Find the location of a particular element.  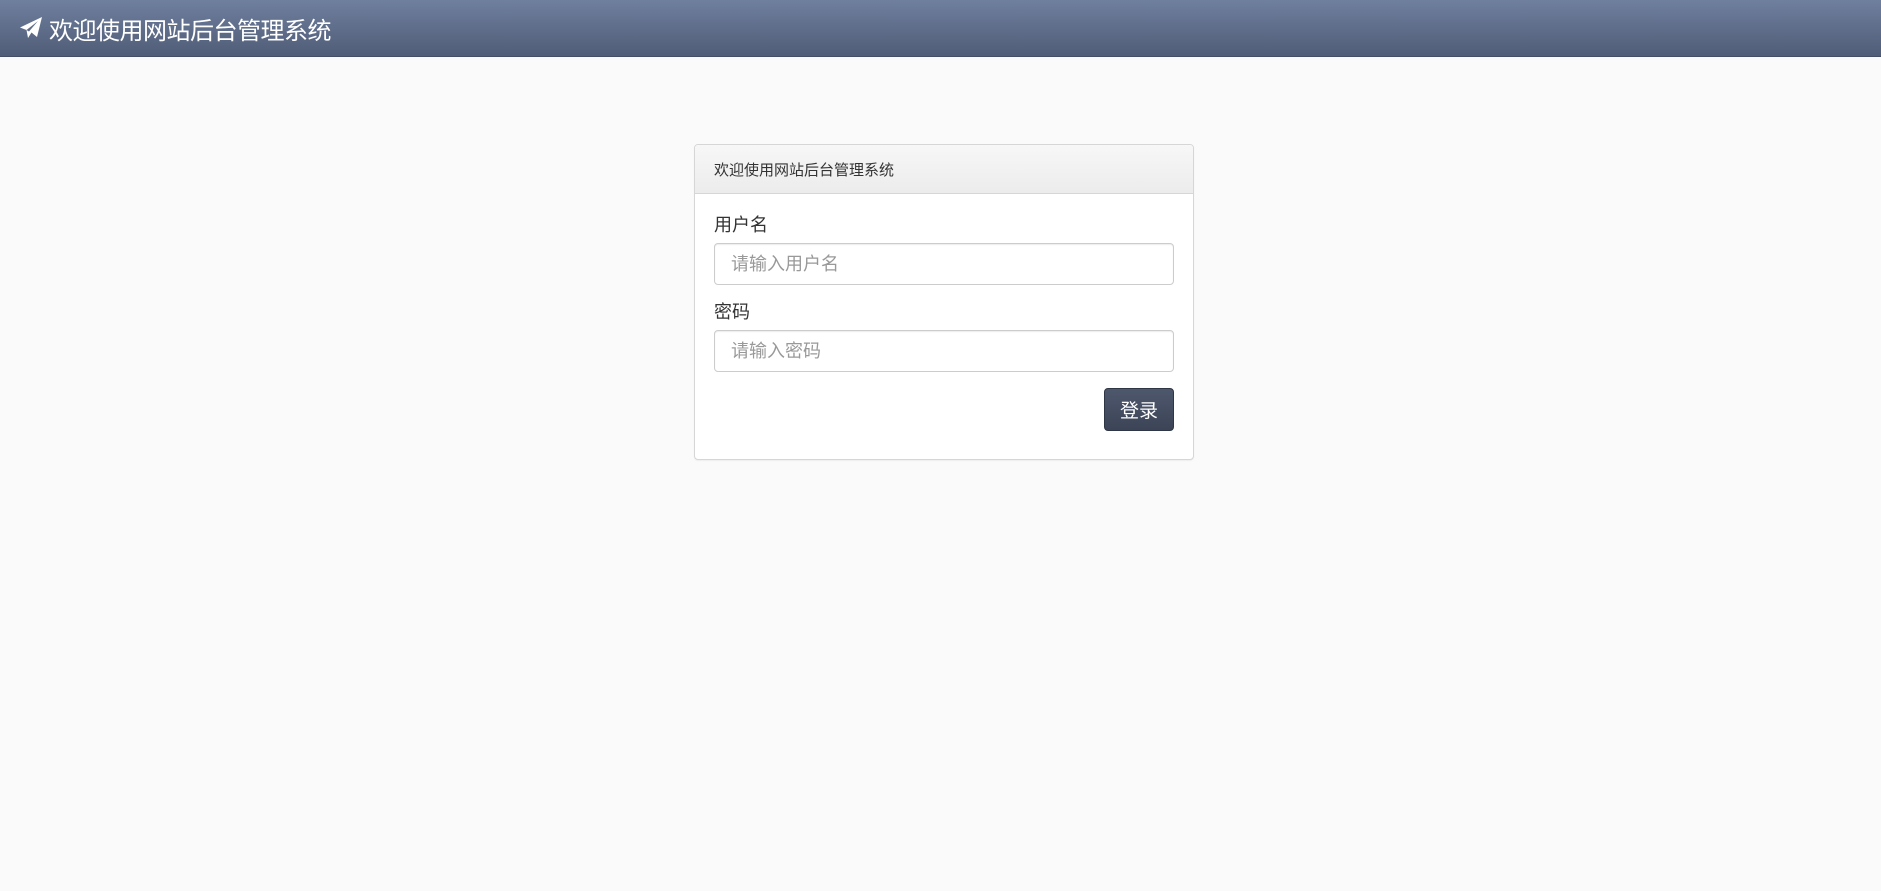

panel-heading: 欢迎使用网站后台管理系统 is located at coordinates (944, 169).